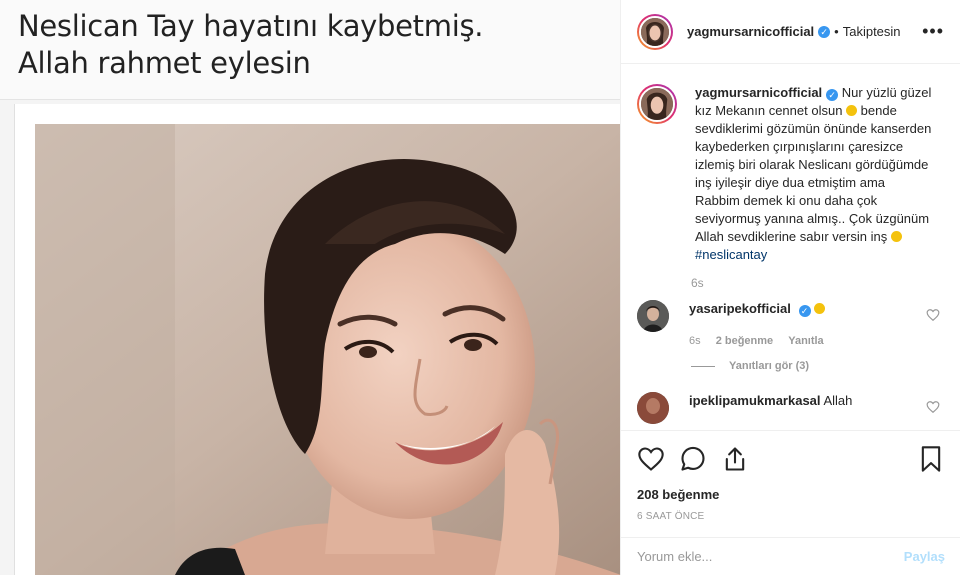 The image size is (960, 575). Describe the element at coordinates (769, 366) in the screenshot. I see `view-replies-label: Yanıtları gör (3)` at that location.